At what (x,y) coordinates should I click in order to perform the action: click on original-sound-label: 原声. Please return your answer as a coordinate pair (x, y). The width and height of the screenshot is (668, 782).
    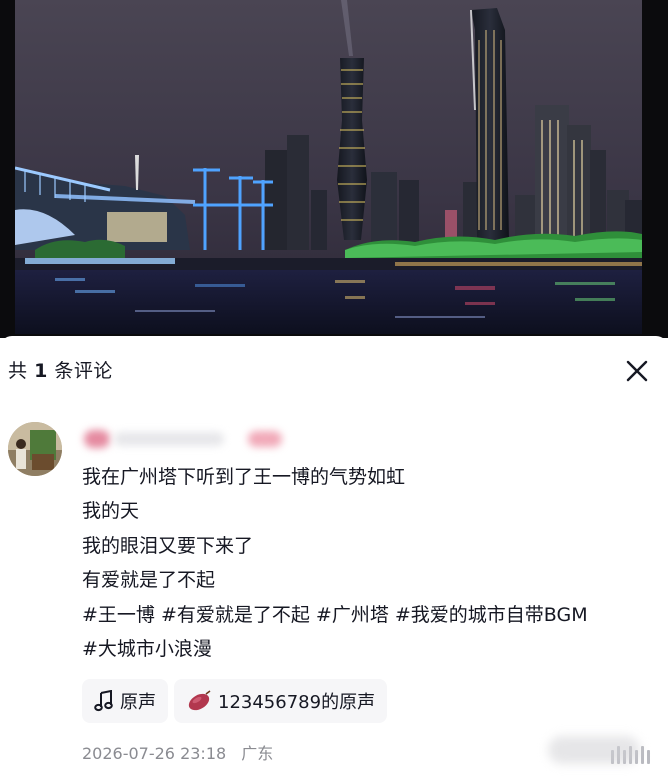
    Looking at the image, I should click on (138, 702).